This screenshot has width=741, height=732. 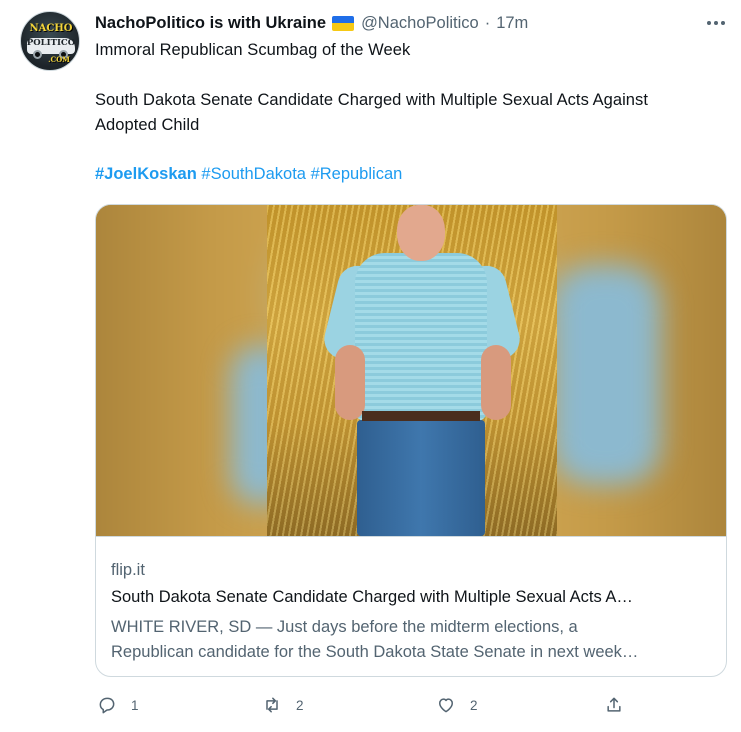 What do you see at coordinates (415, 705) in the screenshot?
I see `tweet-actions: 1 2 2` at bounding box center [415, 705].